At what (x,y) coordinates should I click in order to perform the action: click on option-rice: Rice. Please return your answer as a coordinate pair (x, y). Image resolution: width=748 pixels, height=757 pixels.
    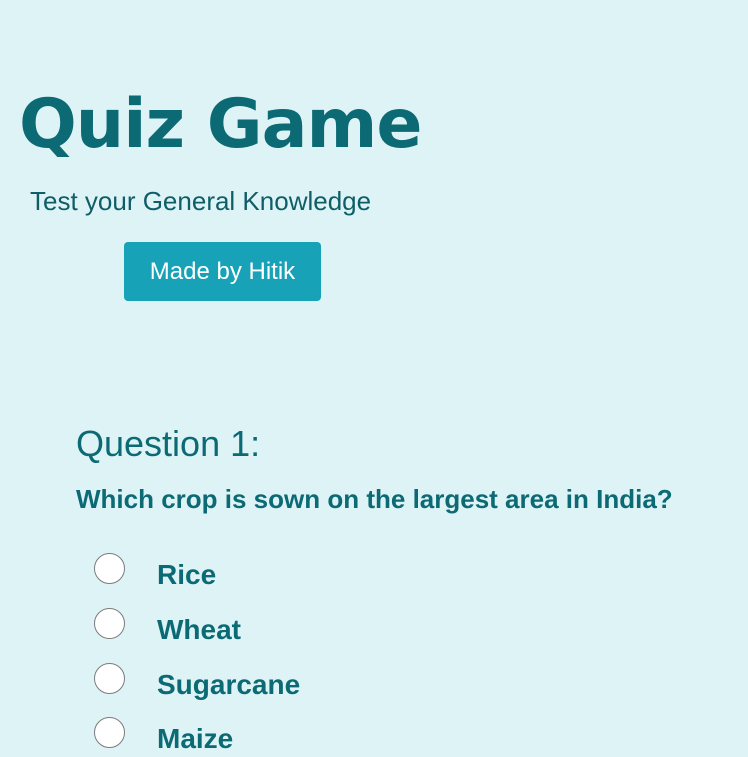
    Looking at the image, I should click on (394, 573).